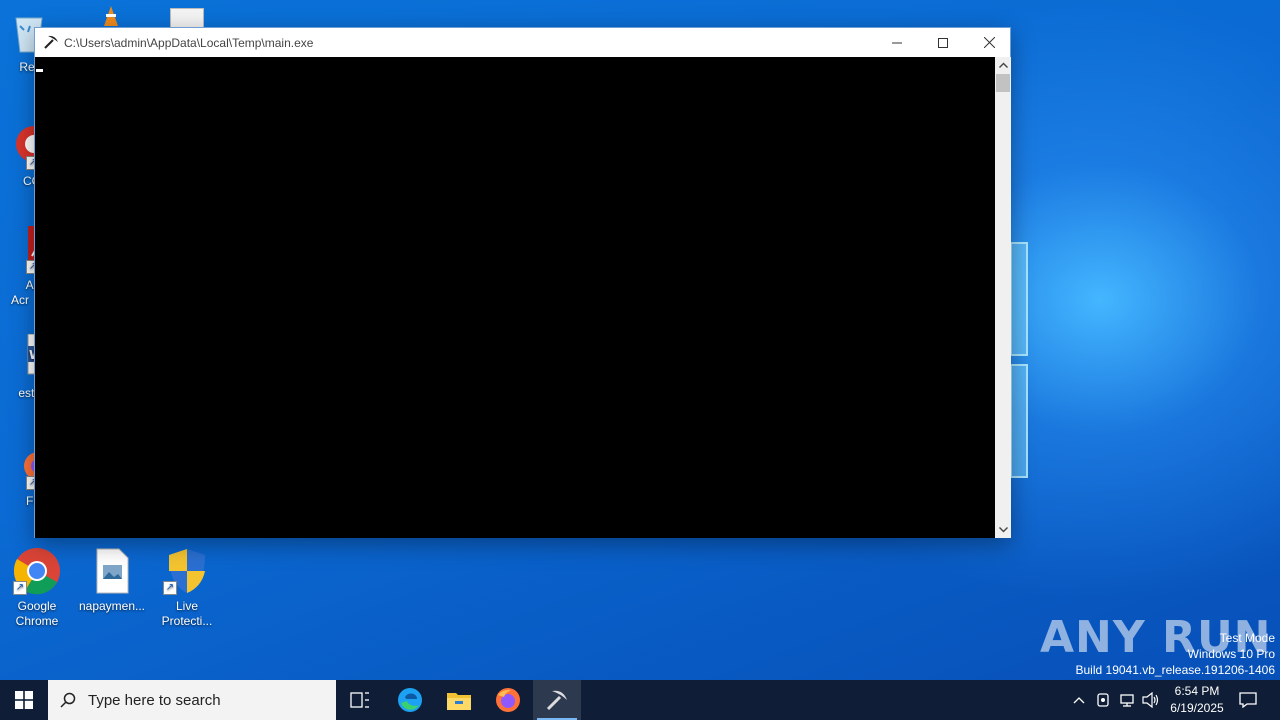 The image size is (1280, 720). I want to click on clock-time: 6:54 PM, so click(1197, 691).